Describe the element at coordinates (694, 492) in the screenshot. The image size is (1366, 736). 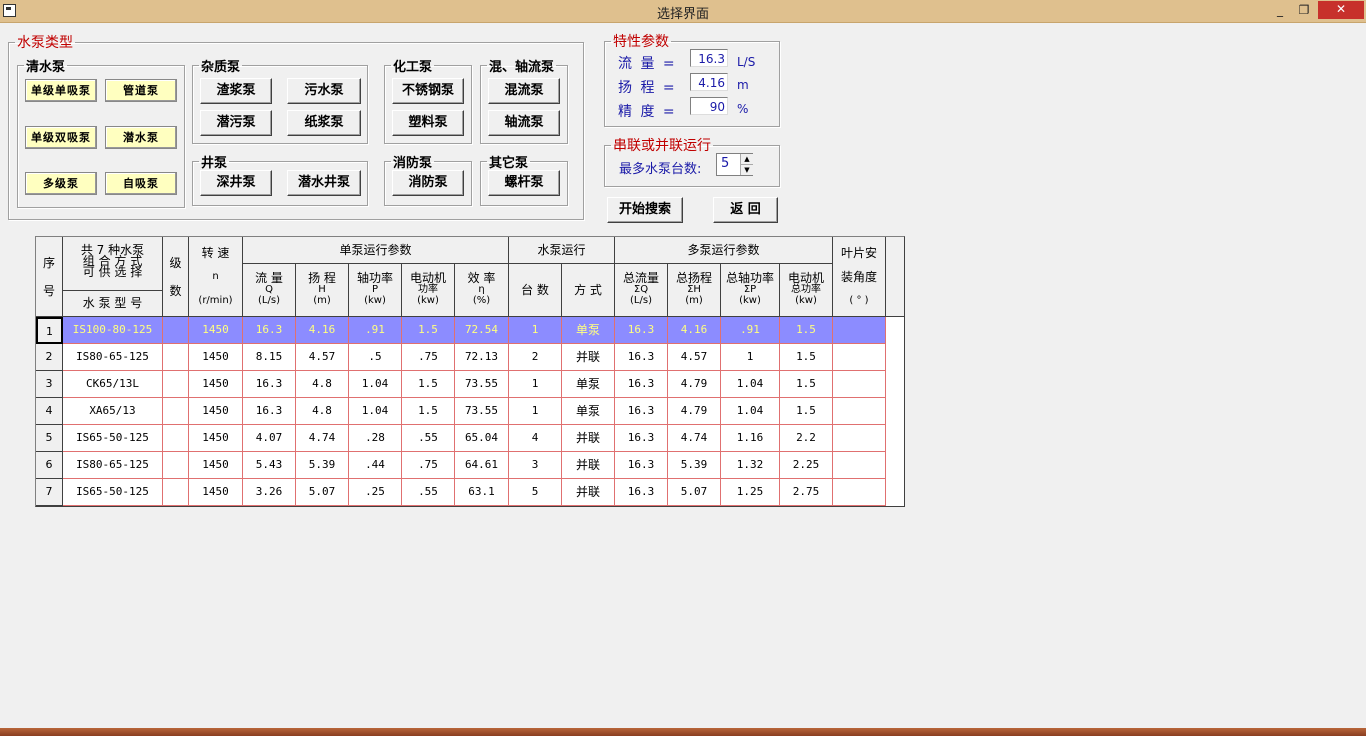
I see `cell-total-head: 5.07` at that location.